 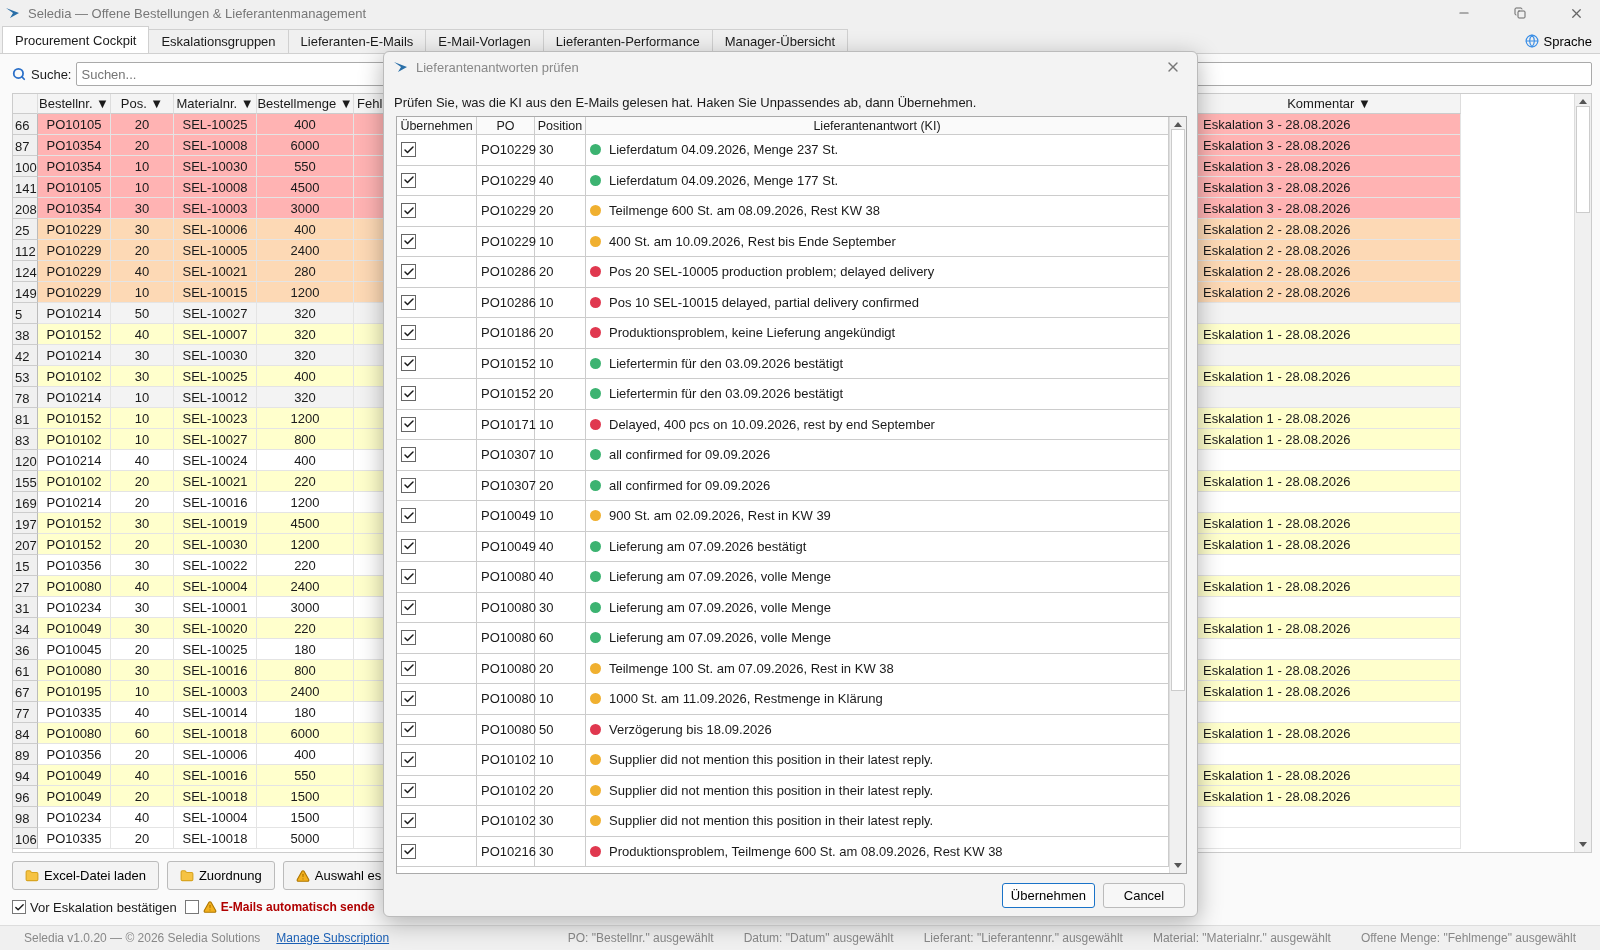 I want to click on version-text: Seledia v1.0.20 — © 2026 Seledia Solutions, so click(x=142, y=938).